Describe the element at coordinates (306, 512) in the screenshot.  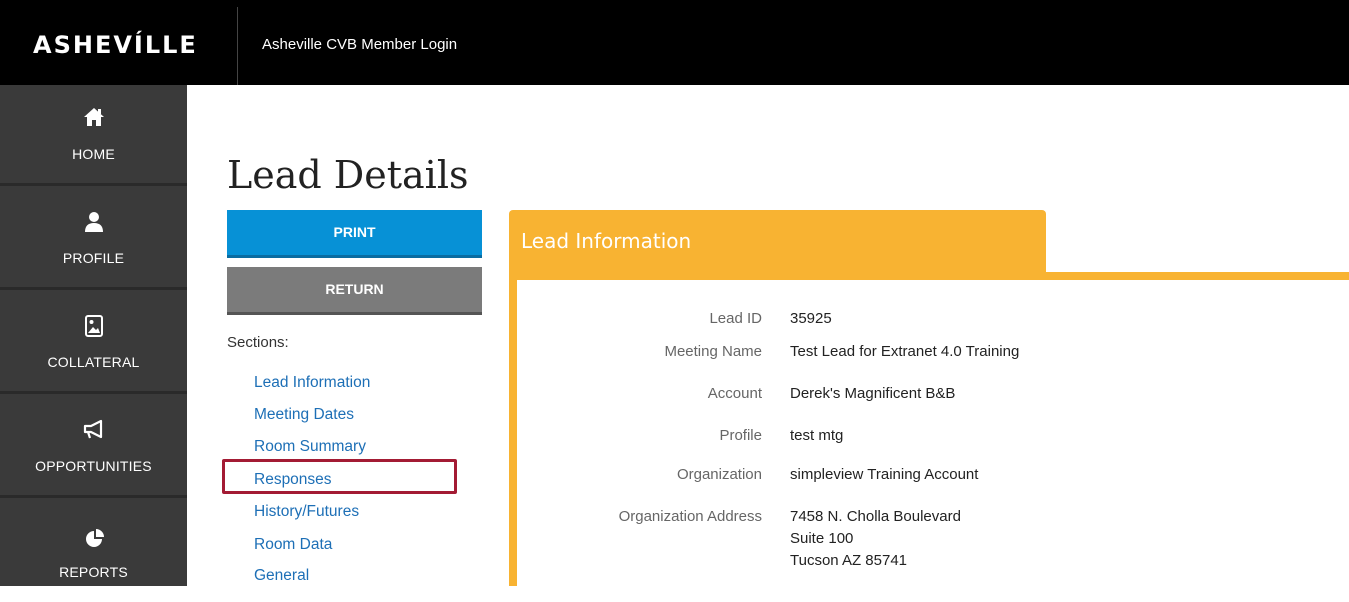
I see `section-link-history-futures: History/Futures` at that location.